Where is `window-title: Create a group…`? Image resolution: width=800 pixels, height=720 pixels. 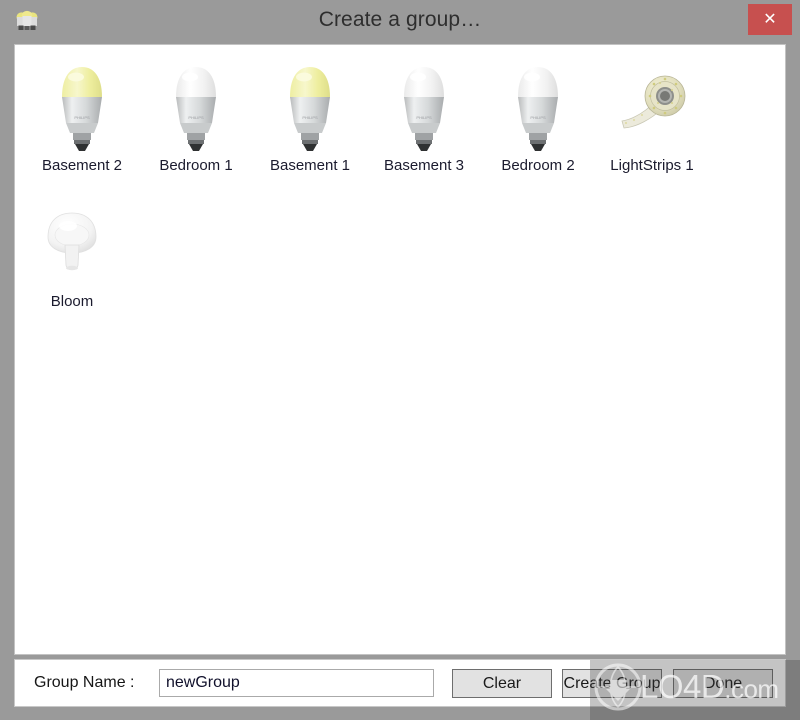 window-title: Create a group… is located at coordinates (400, 19).